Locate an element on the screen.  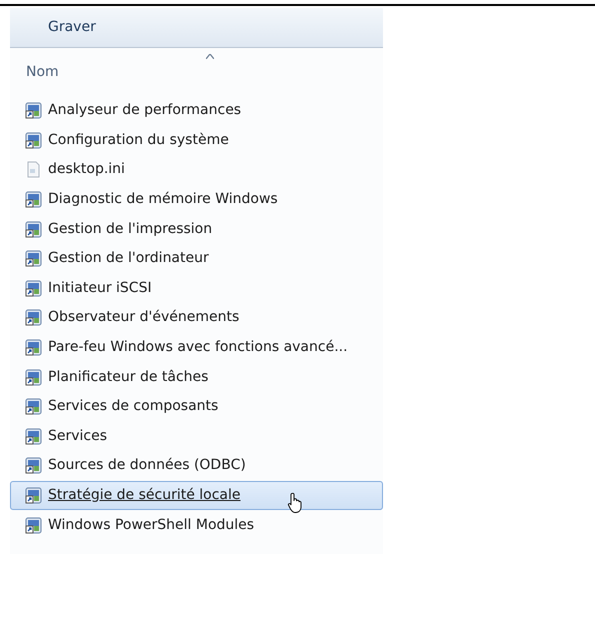
file-name: Windows PowerShell Modules is located at coordinates (151, 525).